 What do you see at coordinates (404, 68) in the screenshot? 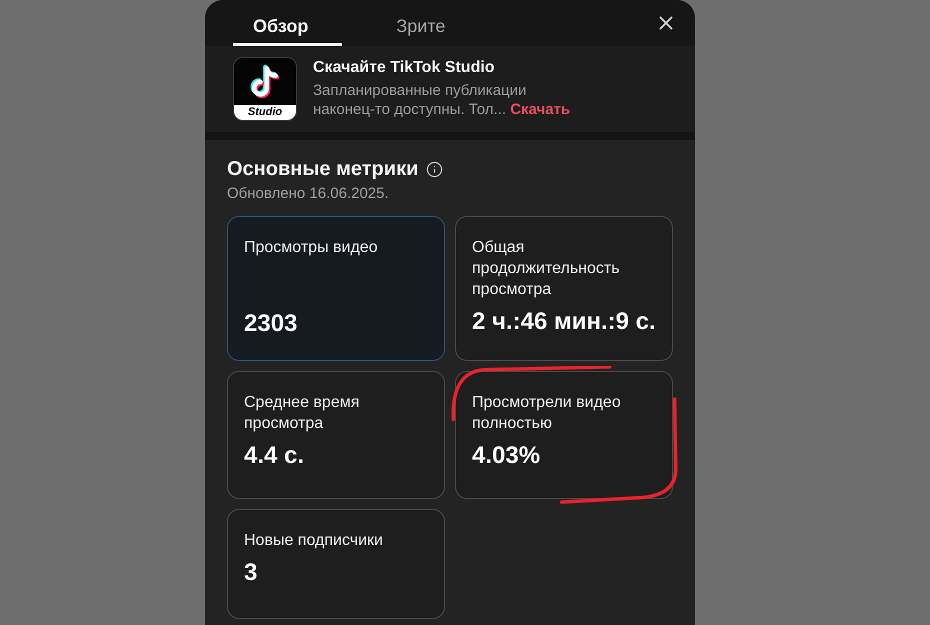
I see `banner-title: Скачайте TikTok Studio` at bounding box center [404, 68].